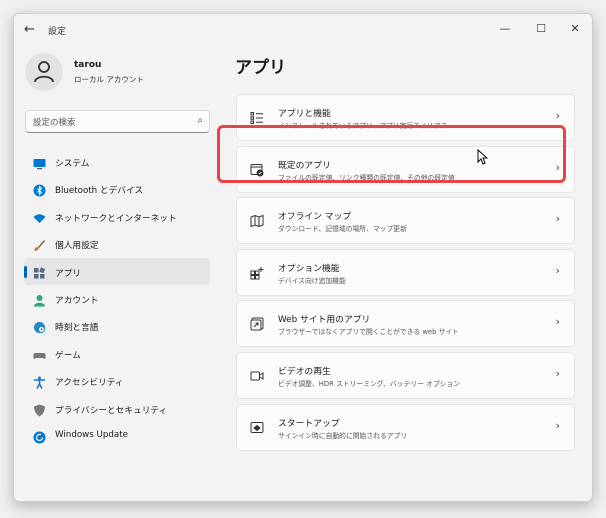 Image resolution: width=606 pixels, height=518 pixels. Describe the element at coordinates (92, 434) in the screenshot. I see `sidebar-item-label: Windows Update` at that location.